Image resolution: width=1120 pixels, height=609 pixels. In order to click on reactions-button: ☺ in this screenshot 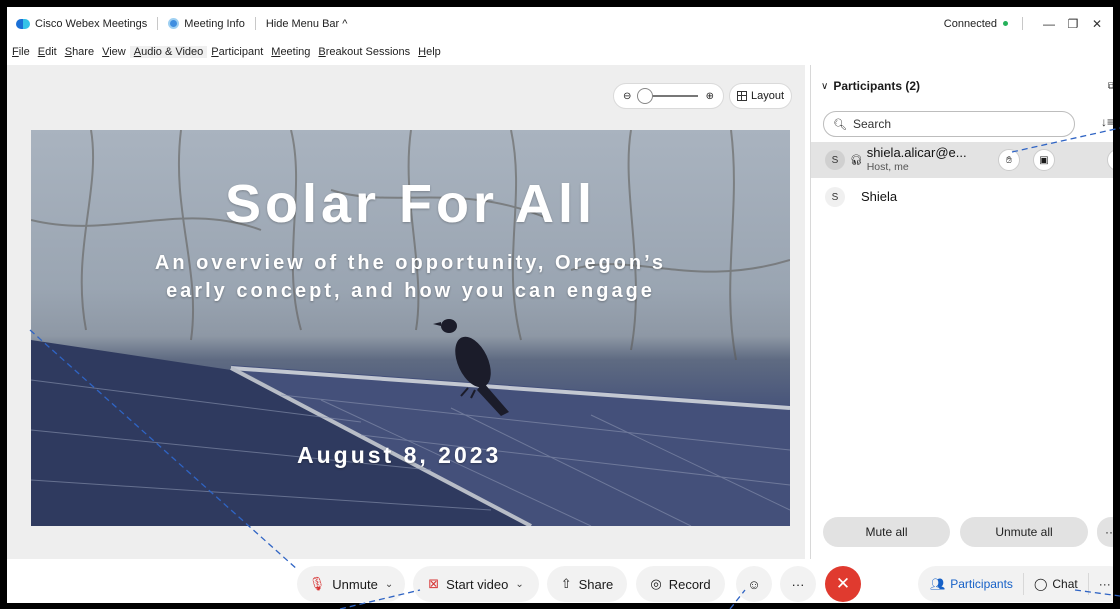, I will do `click(754, 584)`.